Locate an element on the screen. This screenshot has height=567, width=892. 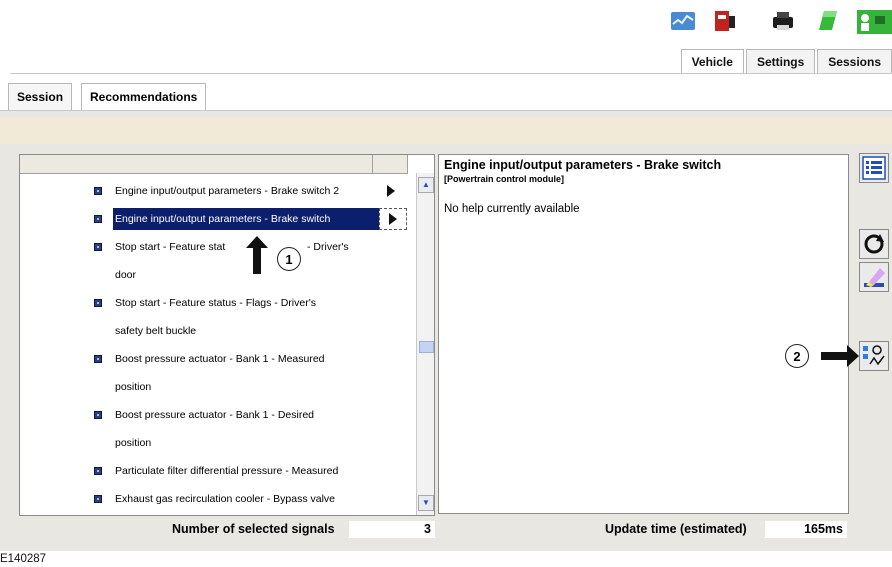
tab-session: Session is located at coordinates (40, 97).